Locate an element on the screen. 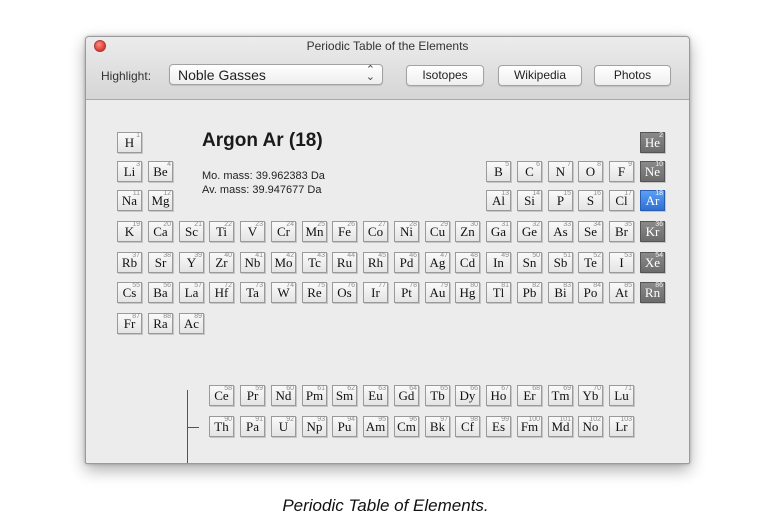 This screenshot has height=532, width=771. element-cell-pr: 59 Pr is located at coordinates (252, 395).